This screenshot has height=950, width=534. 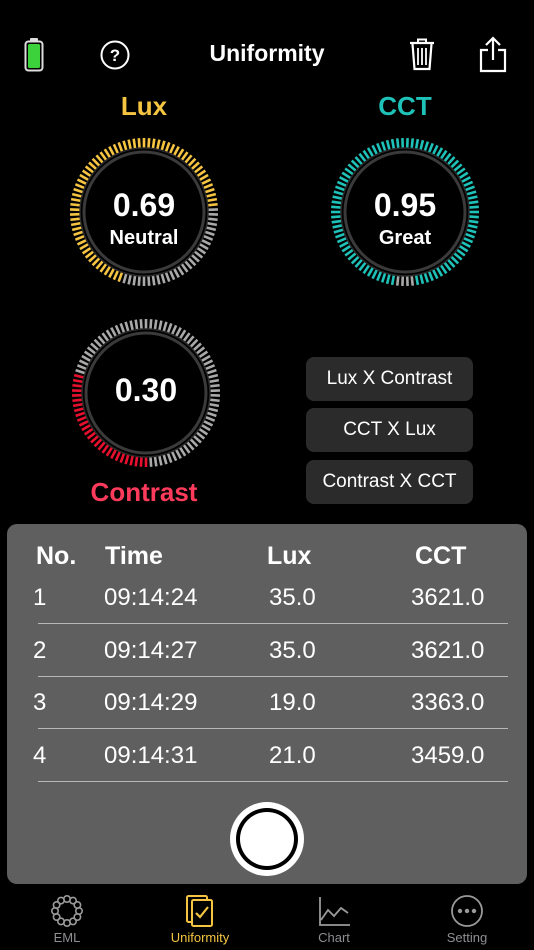 What do you see at coordinates (405, 238) in the screenshot?
I see `cct-uniformity-rating: Great` at bounding box center [405, 238].